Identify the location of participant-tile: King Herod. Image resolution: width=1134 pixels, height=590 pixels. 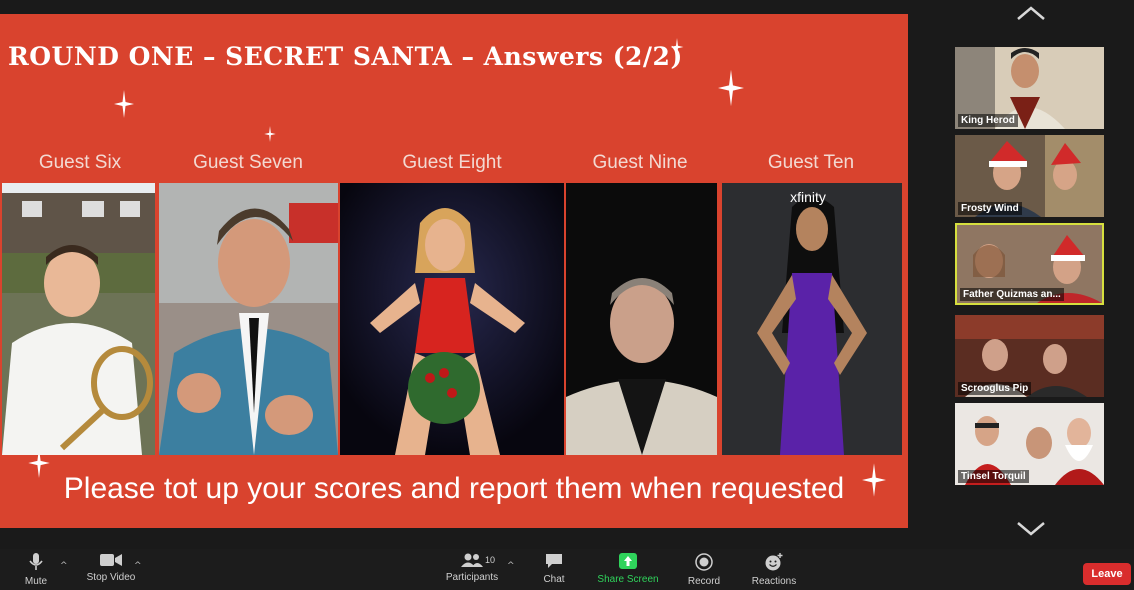
(1029, 88).